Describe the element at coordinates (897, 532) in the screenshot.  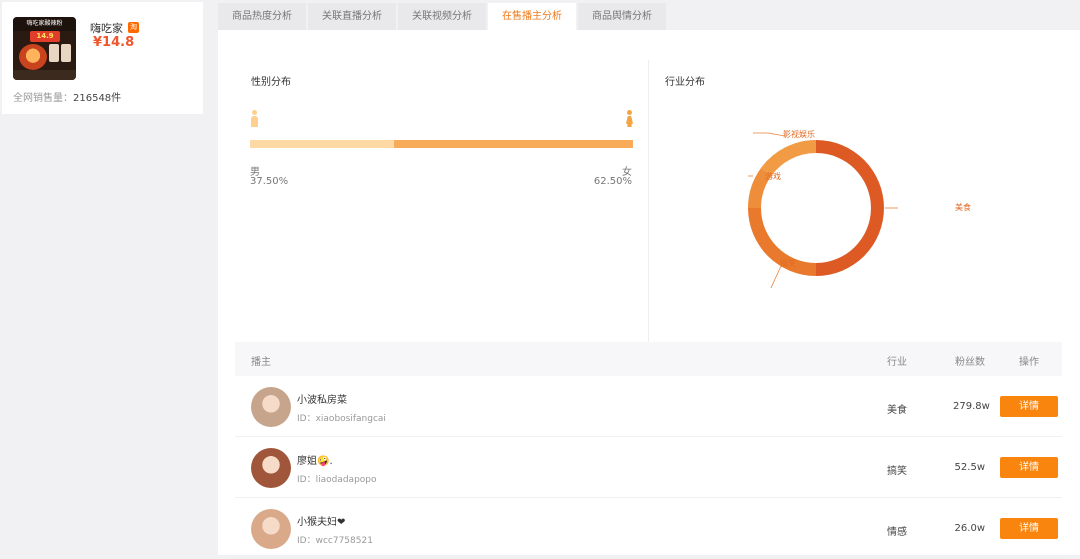
I see `anchor-industry: 情感` at that location.